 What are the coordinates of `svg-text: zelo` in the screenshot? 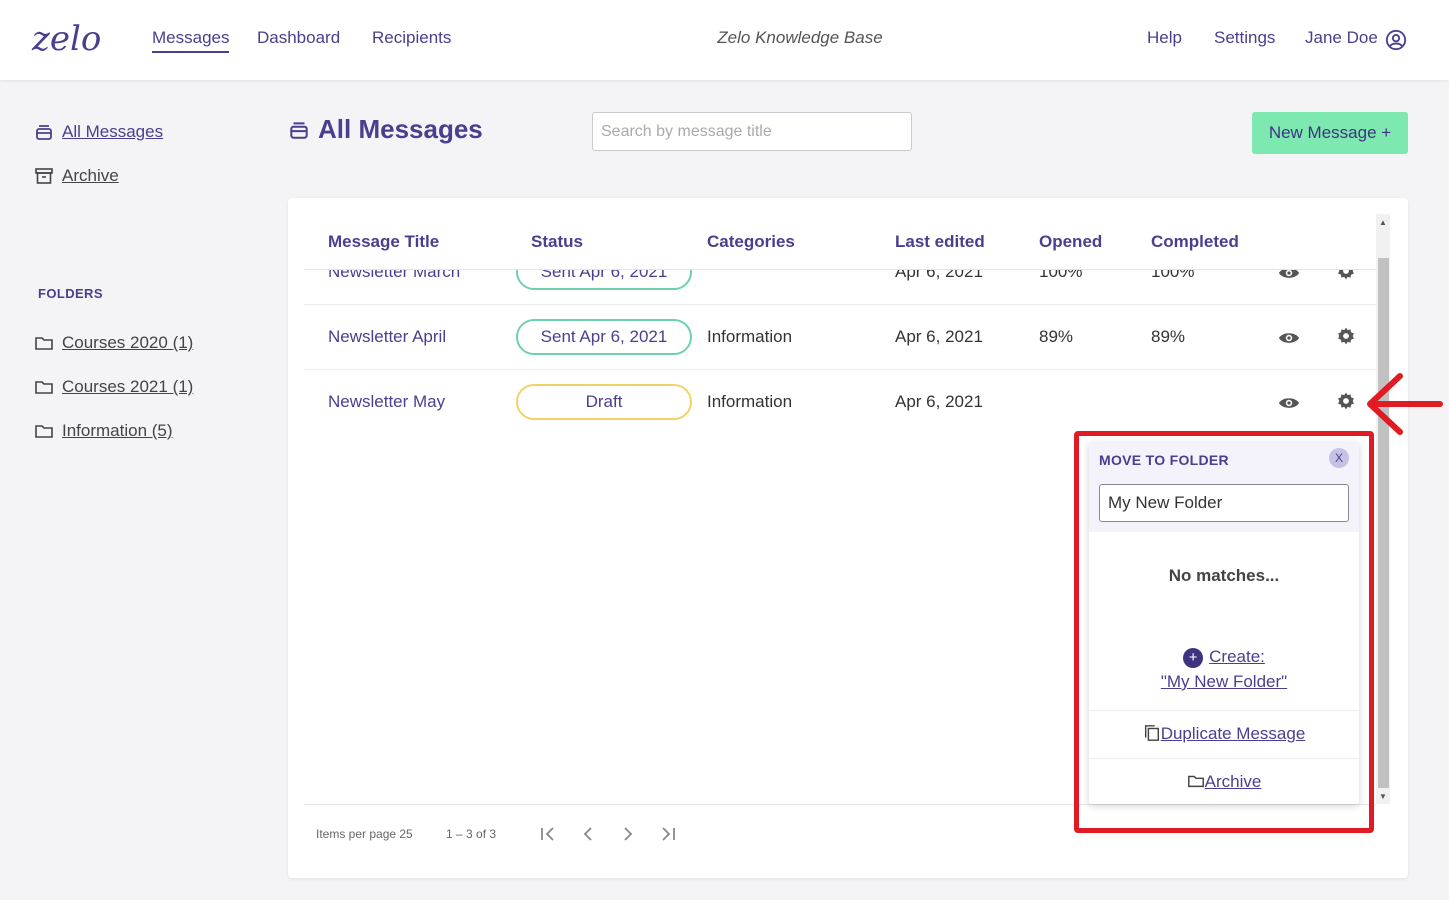 It's located at (66, 38).